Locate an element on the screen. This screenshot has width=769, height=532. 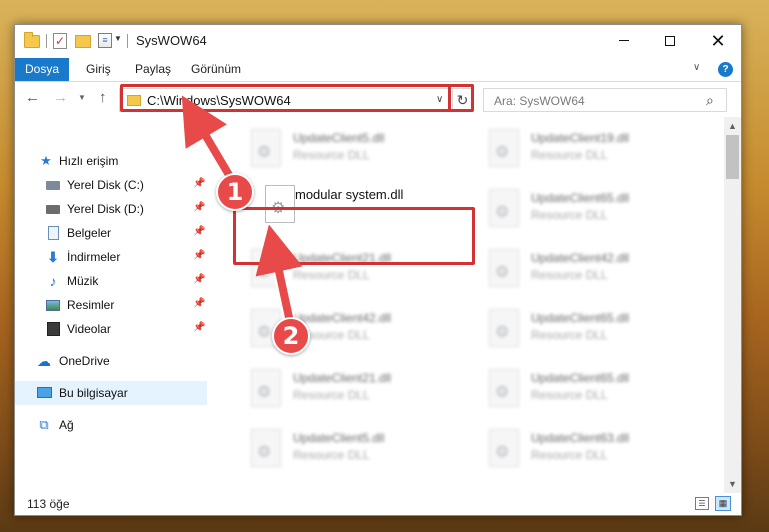
sidebar-item-pictures: Resimler 📌 is located at coordinates (111, 305).